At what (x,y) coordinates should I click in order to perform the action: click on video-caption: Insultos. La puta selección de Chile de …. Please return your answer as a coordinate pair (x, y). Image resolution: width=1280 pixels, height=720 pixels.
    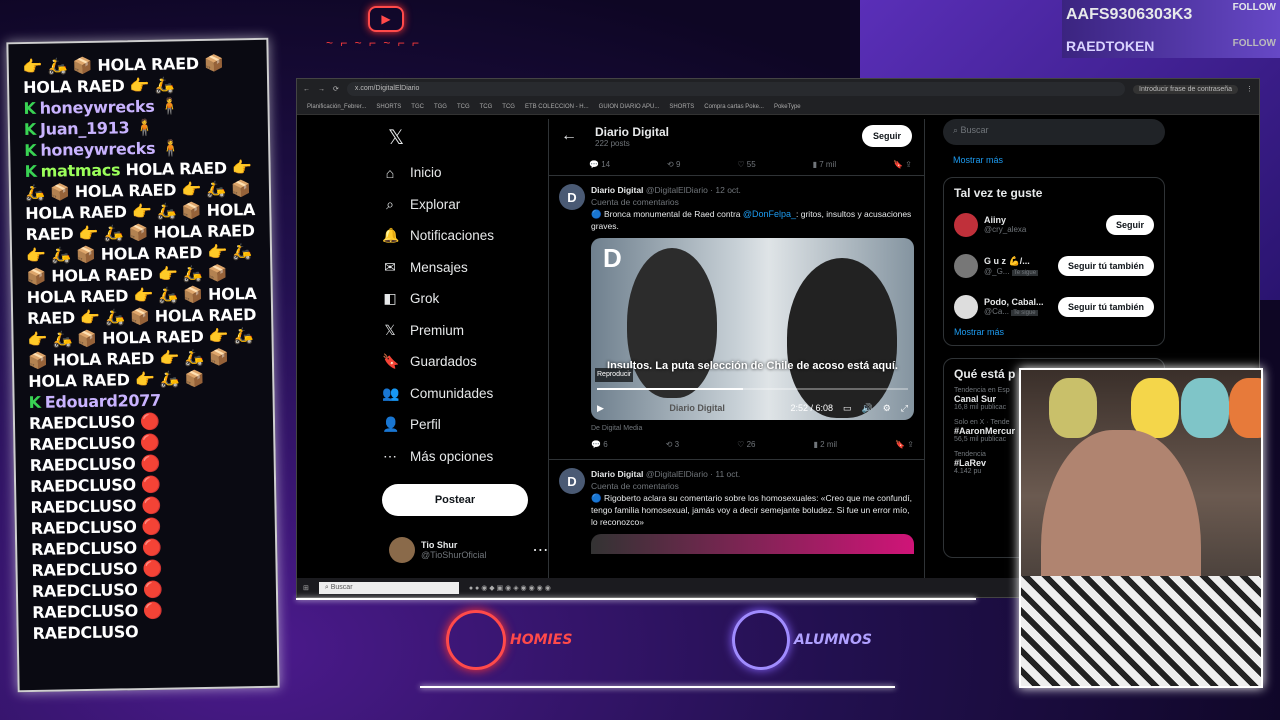
    Looking at the image, I should click on (752, 366).